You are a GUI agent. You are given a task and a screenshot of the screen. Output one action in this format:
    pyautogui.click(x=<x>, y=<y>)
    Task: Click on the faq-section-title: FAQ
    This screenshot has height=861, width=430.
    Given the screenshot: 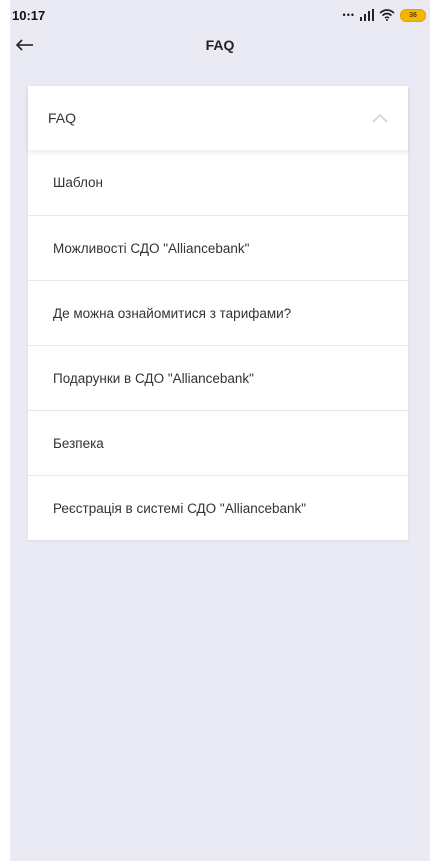 What is the action you would take?
    pyautogui.click(x=62, y=118)
    